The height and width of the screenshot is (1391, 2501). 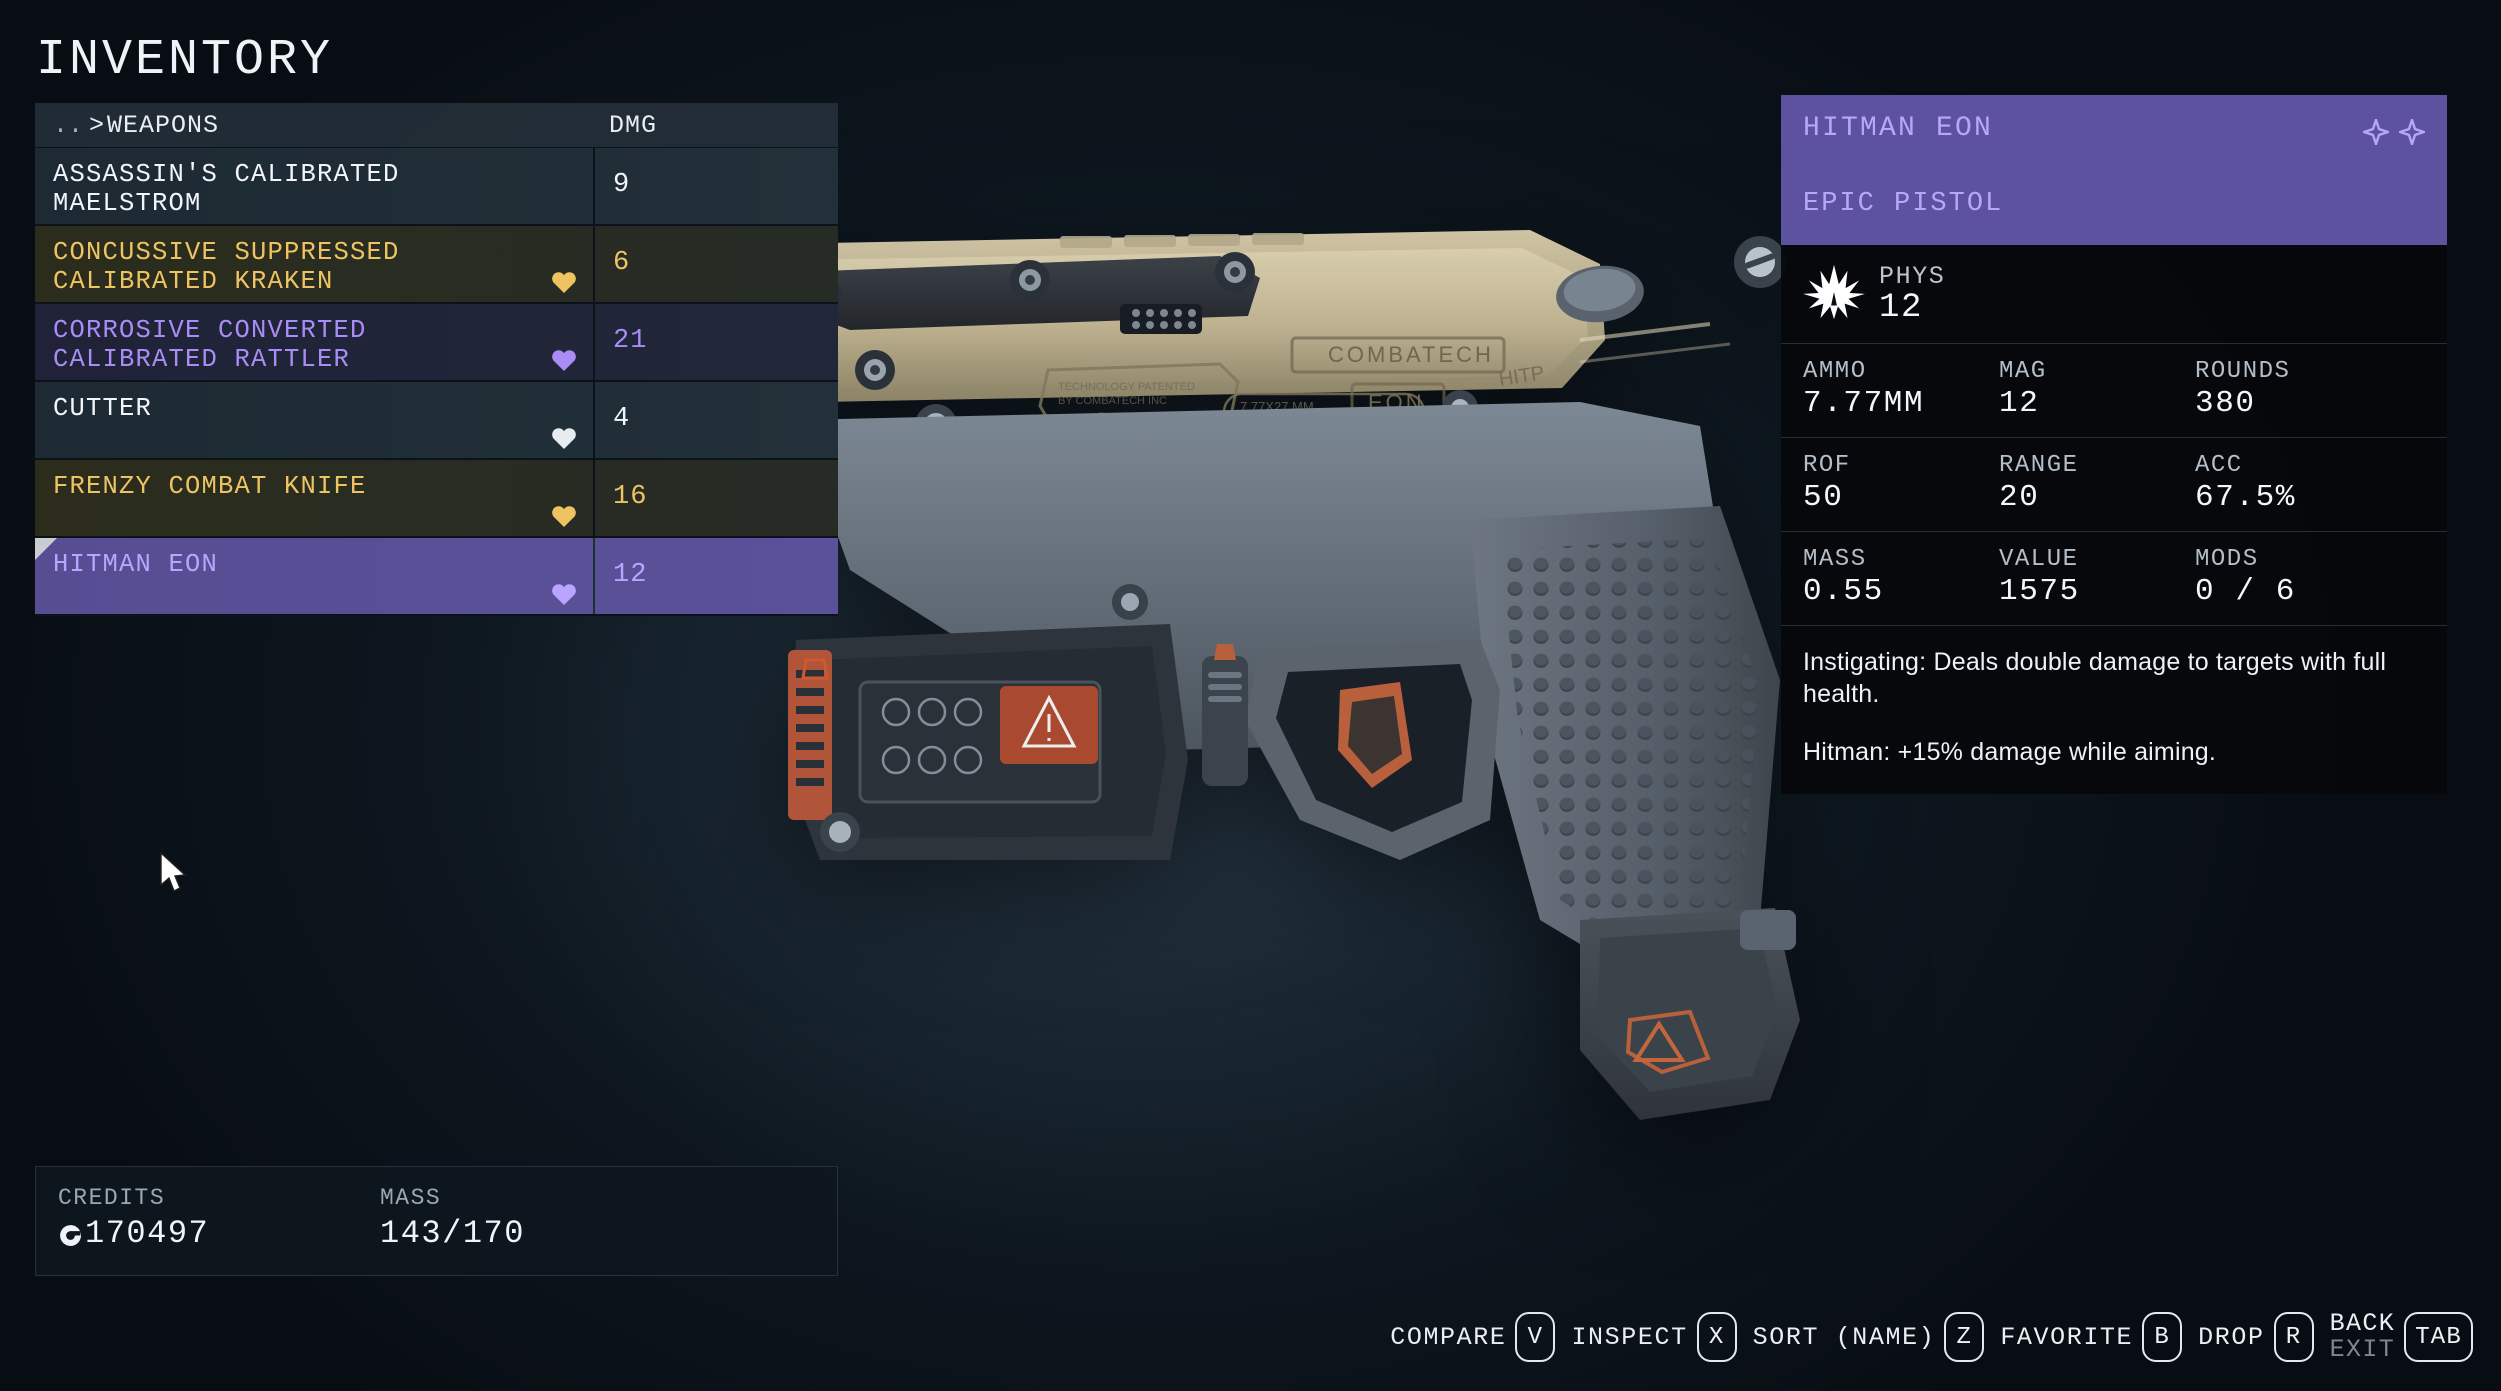 What do you see at coordinates (1535, 1337) in the screenshot?
I see `hint-key: V` at bounding box center [1535, 1337].